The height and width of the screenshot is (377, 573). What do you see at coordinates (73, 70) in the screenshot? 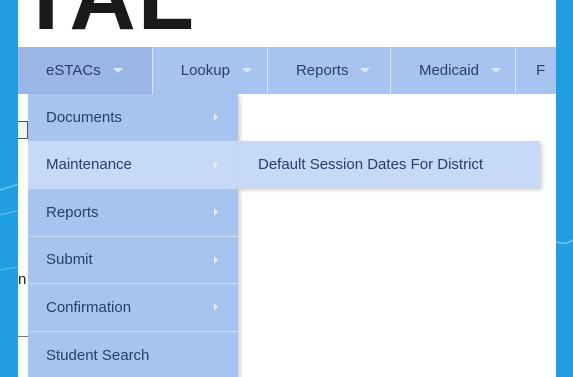
I see `nav-item-label: eSTACs` at bounding box center [73, 70].